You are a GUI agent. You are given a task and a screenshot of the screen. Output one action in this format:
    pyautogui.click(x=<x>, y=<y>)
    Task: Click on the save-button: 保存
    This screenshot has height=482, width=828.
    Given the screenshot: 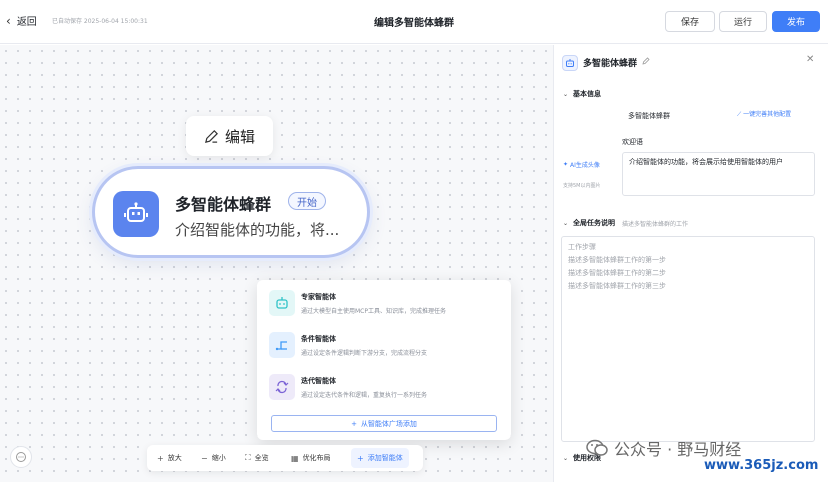 What is the action you would take?
    pyautogui.click(x=690, y=21)
    